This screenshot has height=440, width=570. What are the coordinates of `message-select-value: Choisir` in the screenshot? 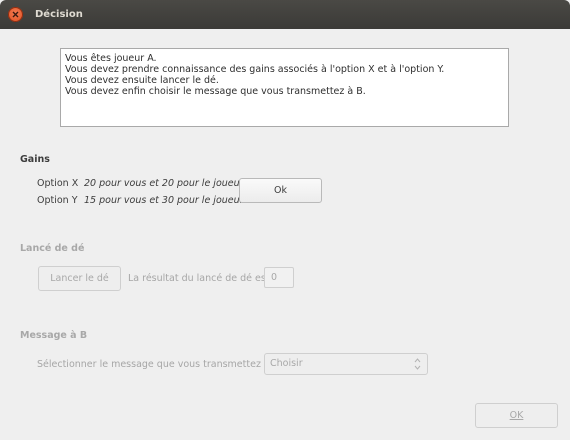 It's located at (286, 363).